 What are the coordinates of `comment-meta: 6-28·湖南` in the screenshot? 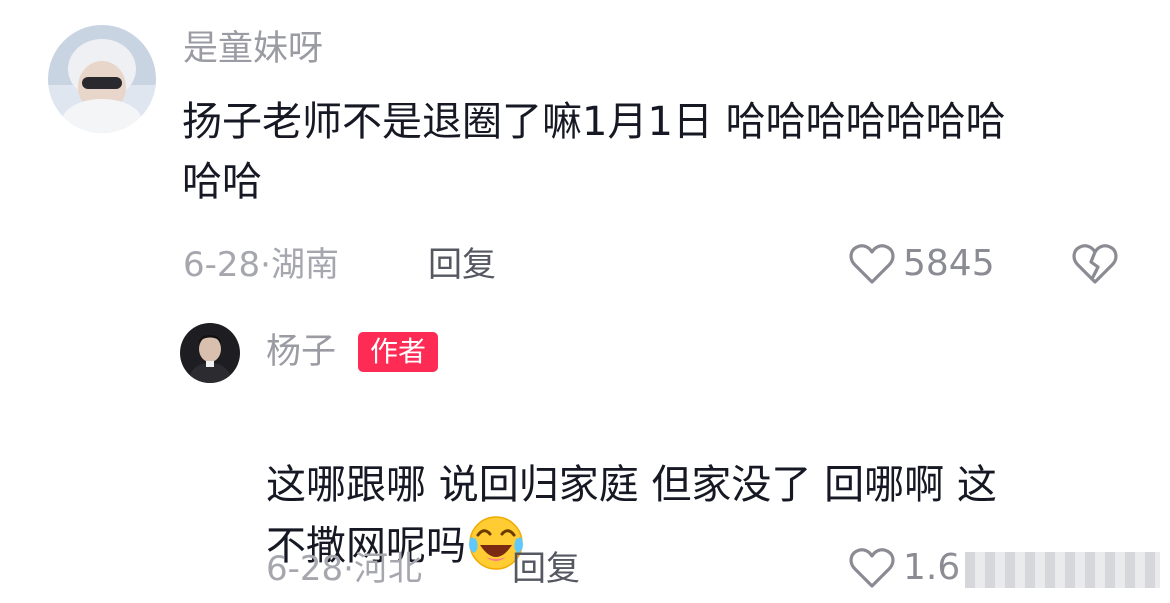 It's located at (261, 265).